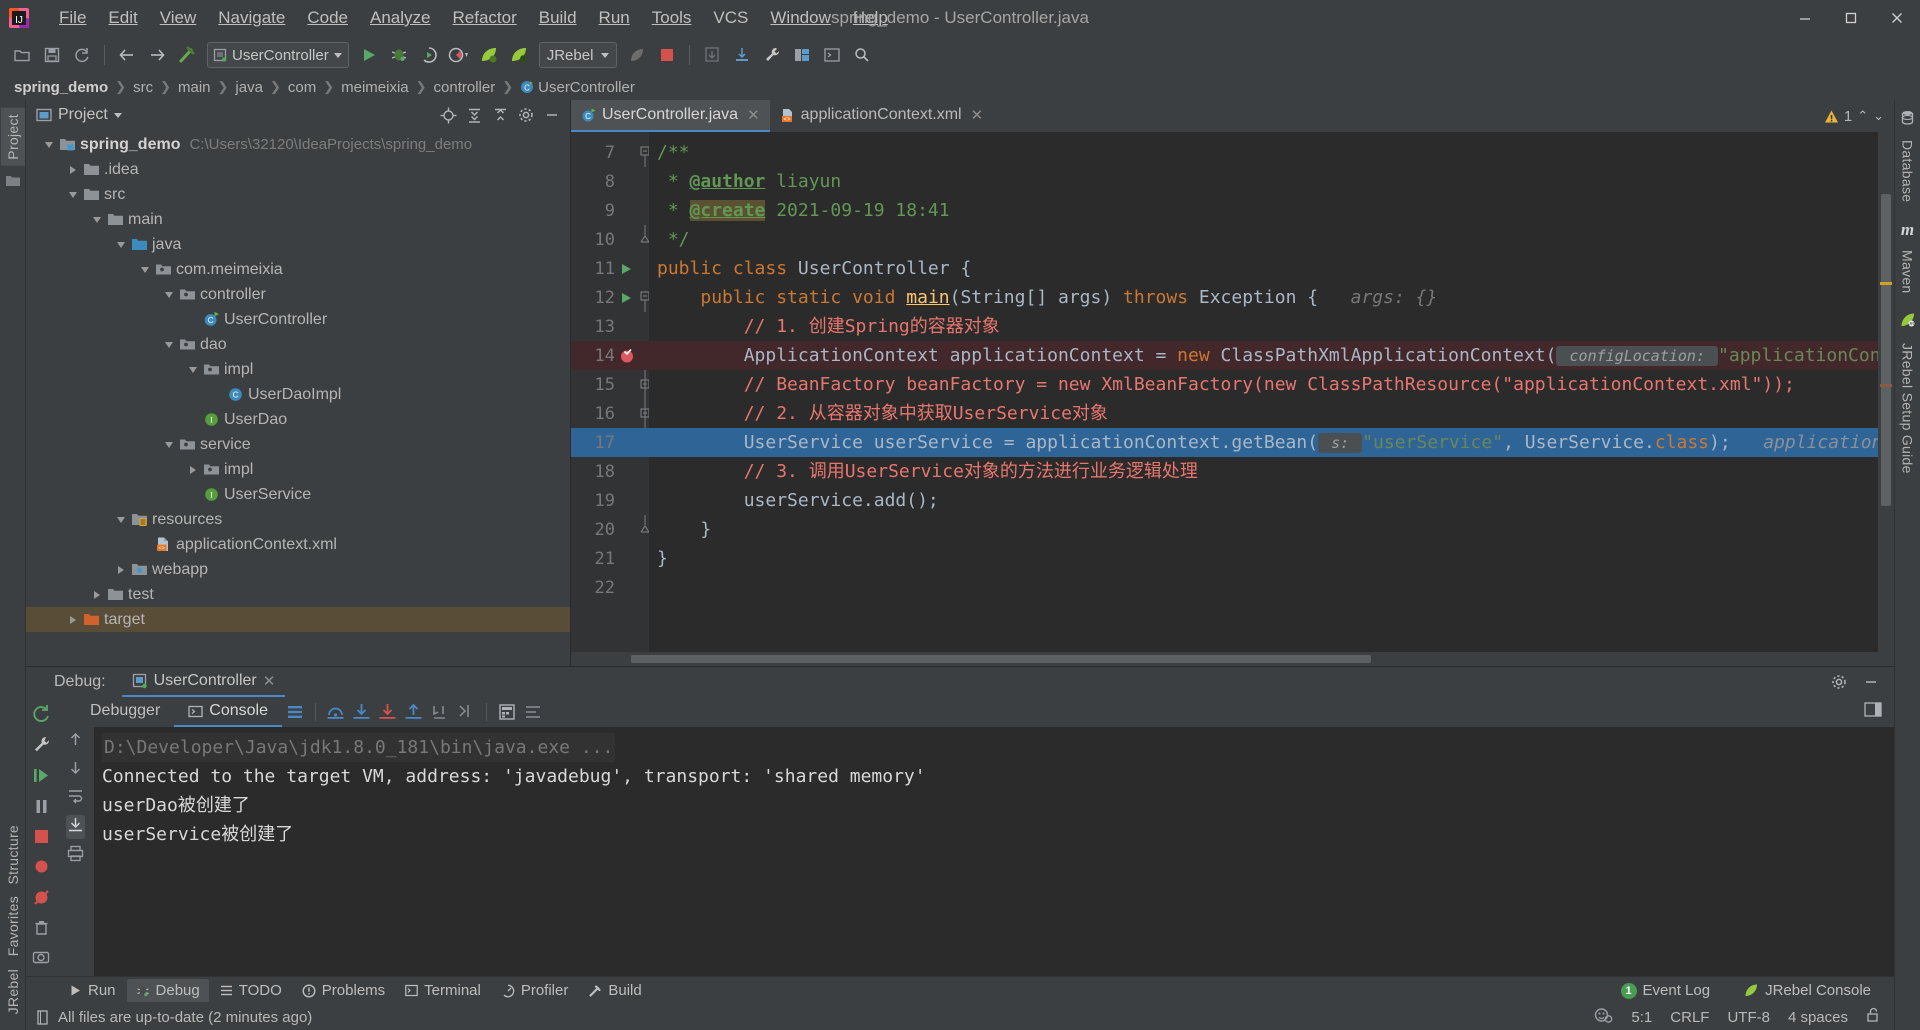 This screenshot has width=1920, height=1030. Describe the element at coordinates (41, 959) in the screenshot. I see `camera-icon` at that location.